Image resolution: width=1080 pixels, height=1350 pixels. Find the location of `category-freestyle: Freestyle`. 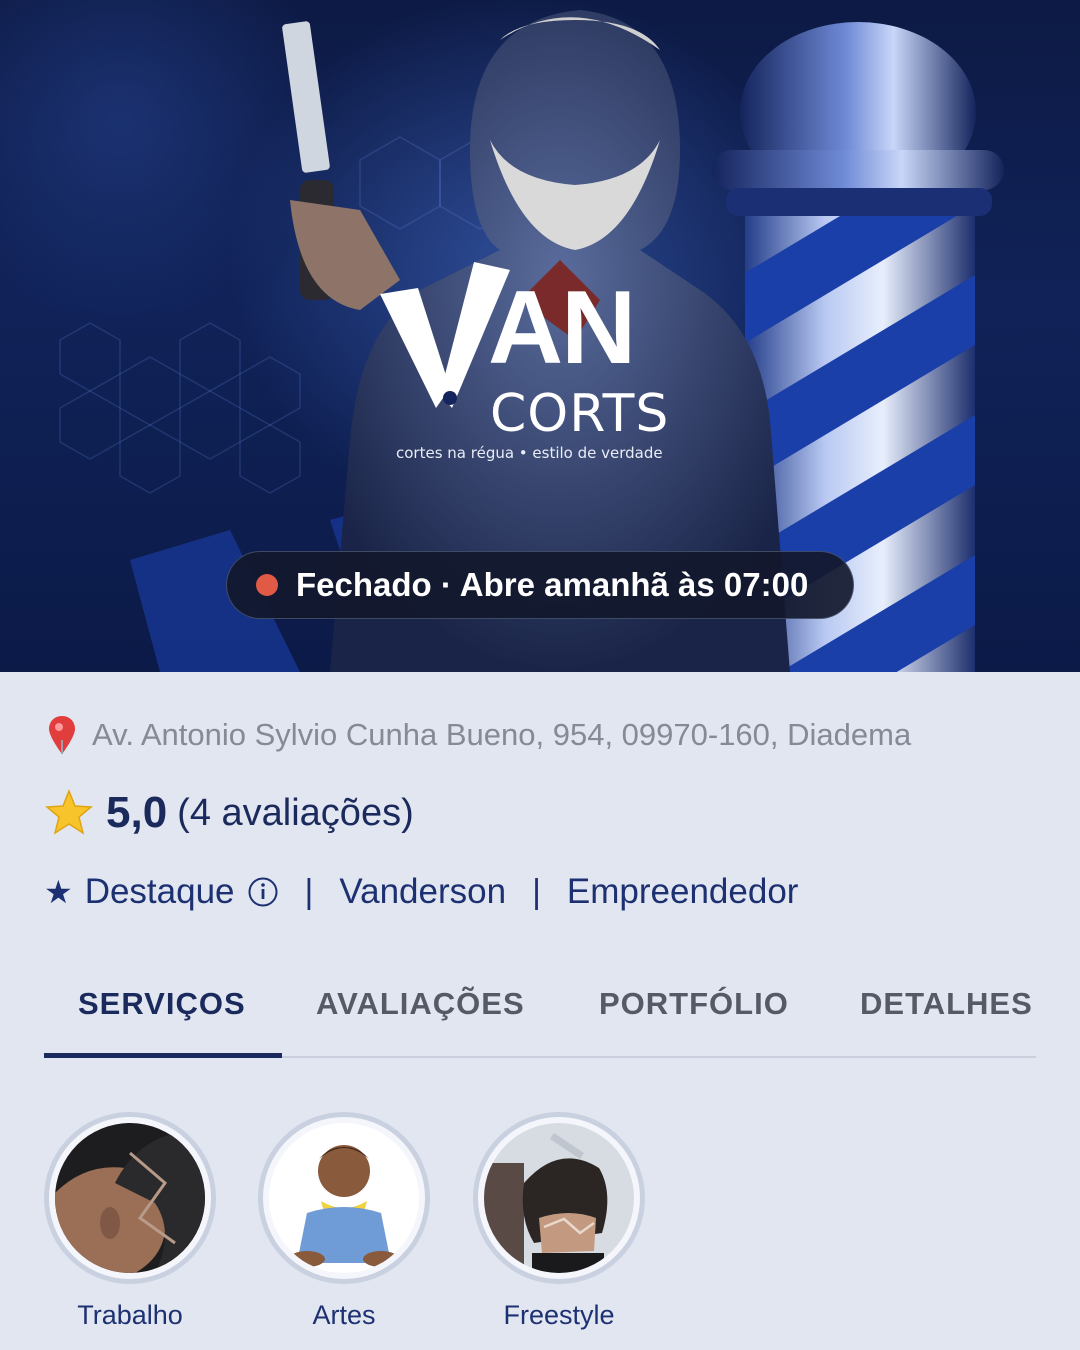

category-freestyle: Freestyle is located at coordinates (559, 1221).